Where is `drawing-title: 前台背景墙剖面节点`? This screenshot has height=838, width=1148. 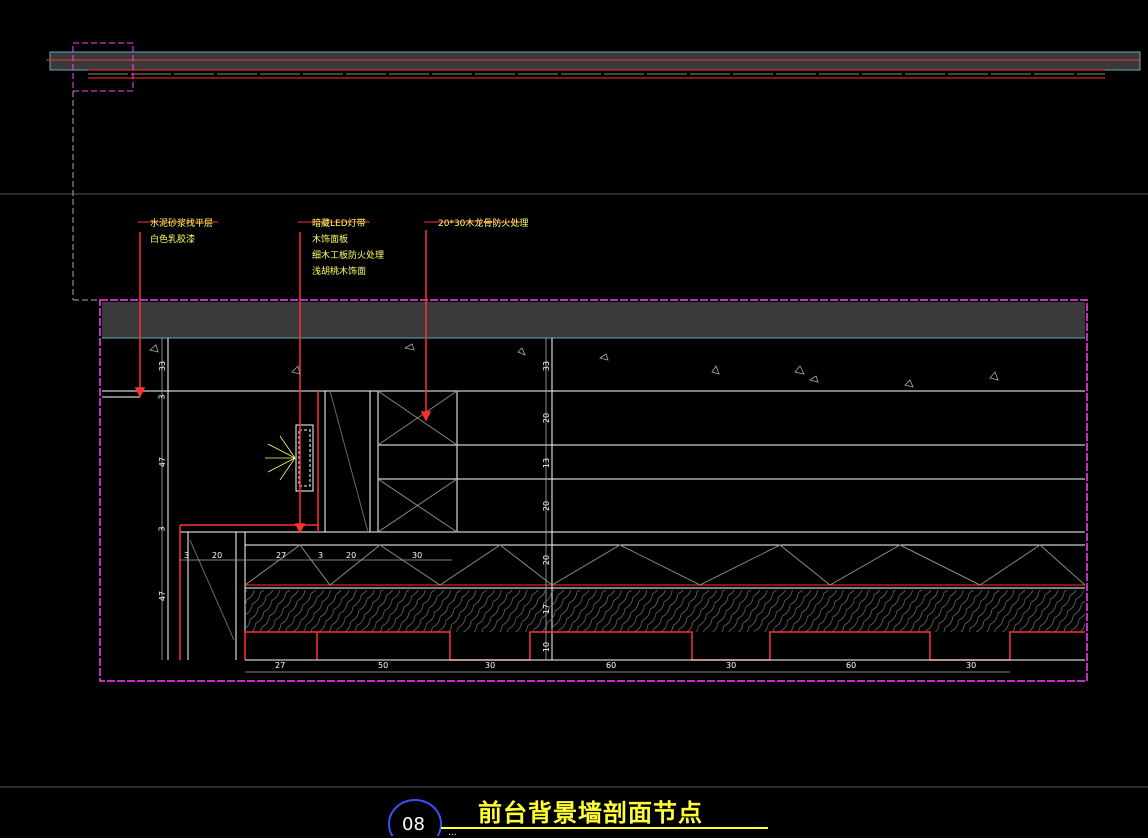
drawing-title: 前台背景墙剖面节点 is located at coordinates (590, 813).